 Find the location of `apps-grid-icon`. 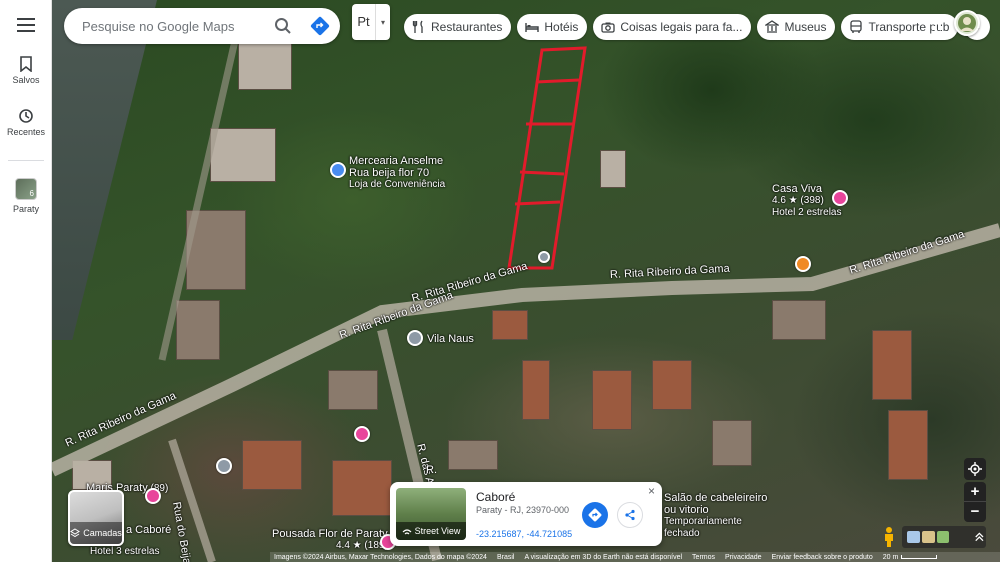

apps-grid-icon is located at coordinates (934, 22).